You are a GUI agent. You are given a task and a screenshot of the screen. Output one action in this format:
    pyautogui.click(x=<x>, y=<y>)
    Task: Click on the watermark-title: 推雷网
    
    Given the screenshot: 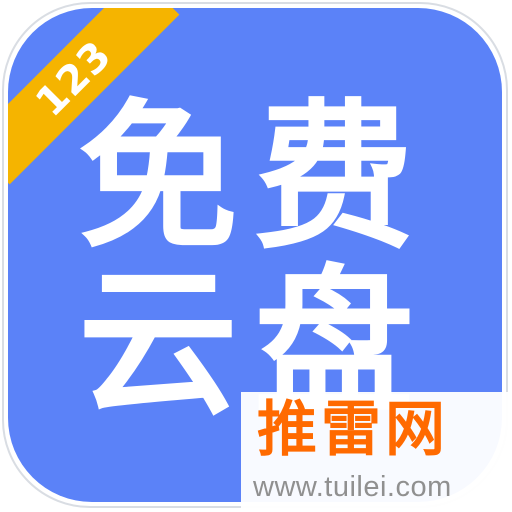 What is the action you would take?
    pyautogui.click(x=353, y=430)
    